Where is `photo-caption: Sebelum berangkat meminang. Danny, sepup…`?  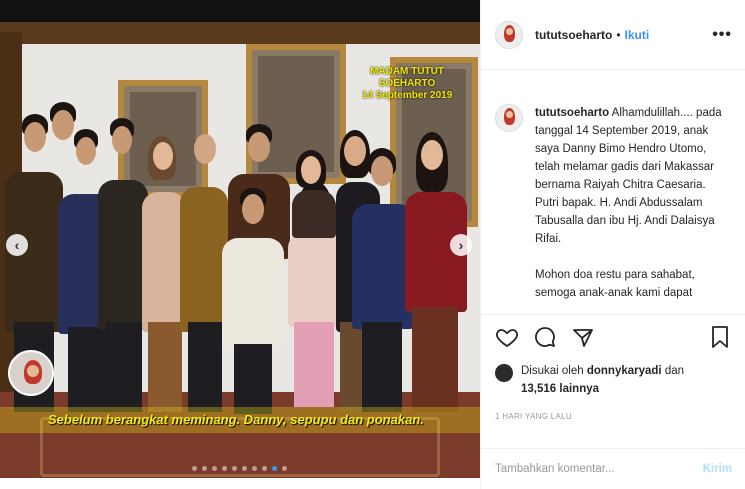 photo-caption: Sebelum berangkat meminang. Danny, sepup… is located at coordinates (236, 419).